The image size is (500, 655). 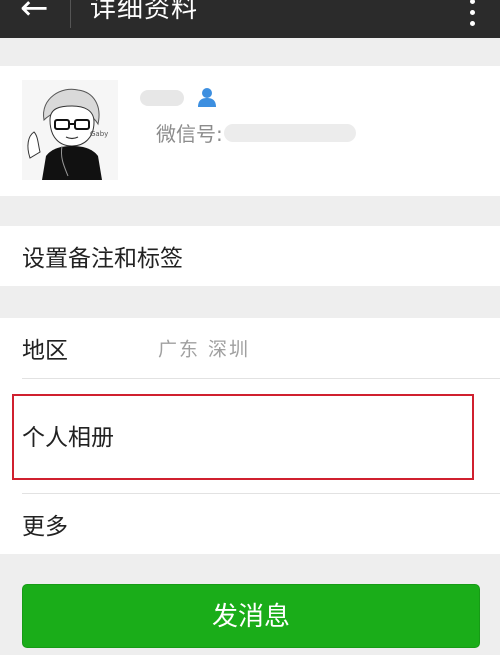 What do you see at coordinates (70, 14) in the screenshot?
I see `header-divider` at bounding box center [70, 14].